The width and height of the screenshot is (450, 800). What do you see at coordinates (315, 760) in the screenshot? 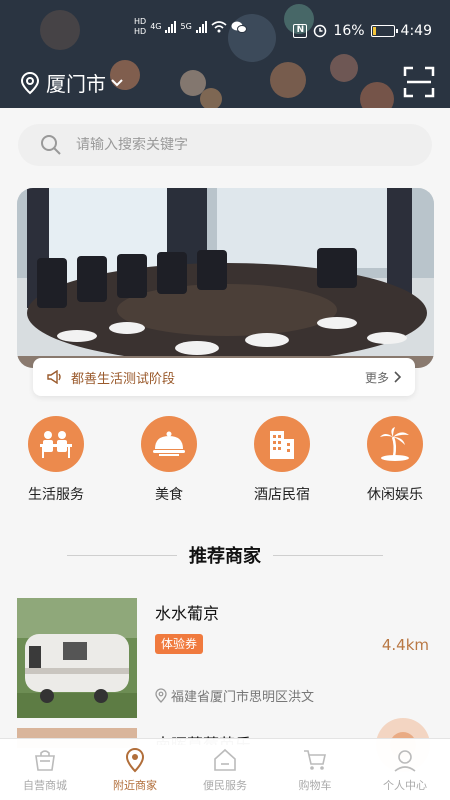
I see `cart-icon` at bounding box center [315, 760].